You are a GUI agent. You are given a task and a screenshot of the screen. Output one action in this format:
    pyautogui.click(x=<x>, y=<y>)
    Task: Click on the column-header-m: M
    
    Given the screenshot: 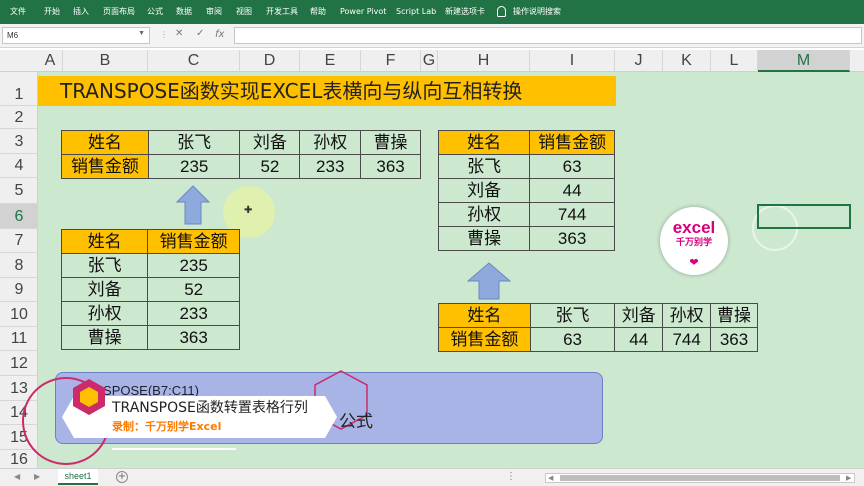 What is the action you would take?
    pyautogui.click(x=804, y=61)
    